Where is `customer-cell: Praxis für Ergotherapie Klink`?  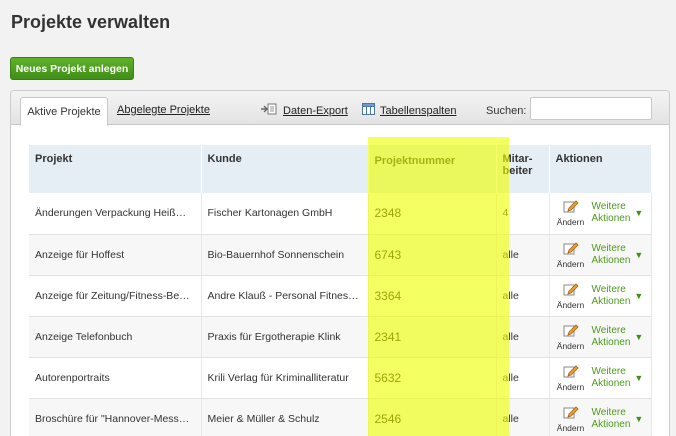 customer-cell: Praxis für Ergotherapie Klink is located at coordinates (285, 337).